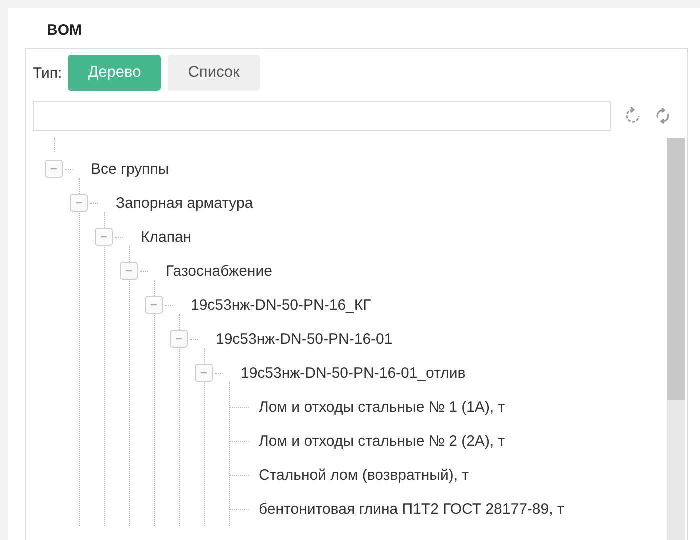  Describe the element at coordinates (633, 116) in the screenshot. I see `refresh-icon` at that location.